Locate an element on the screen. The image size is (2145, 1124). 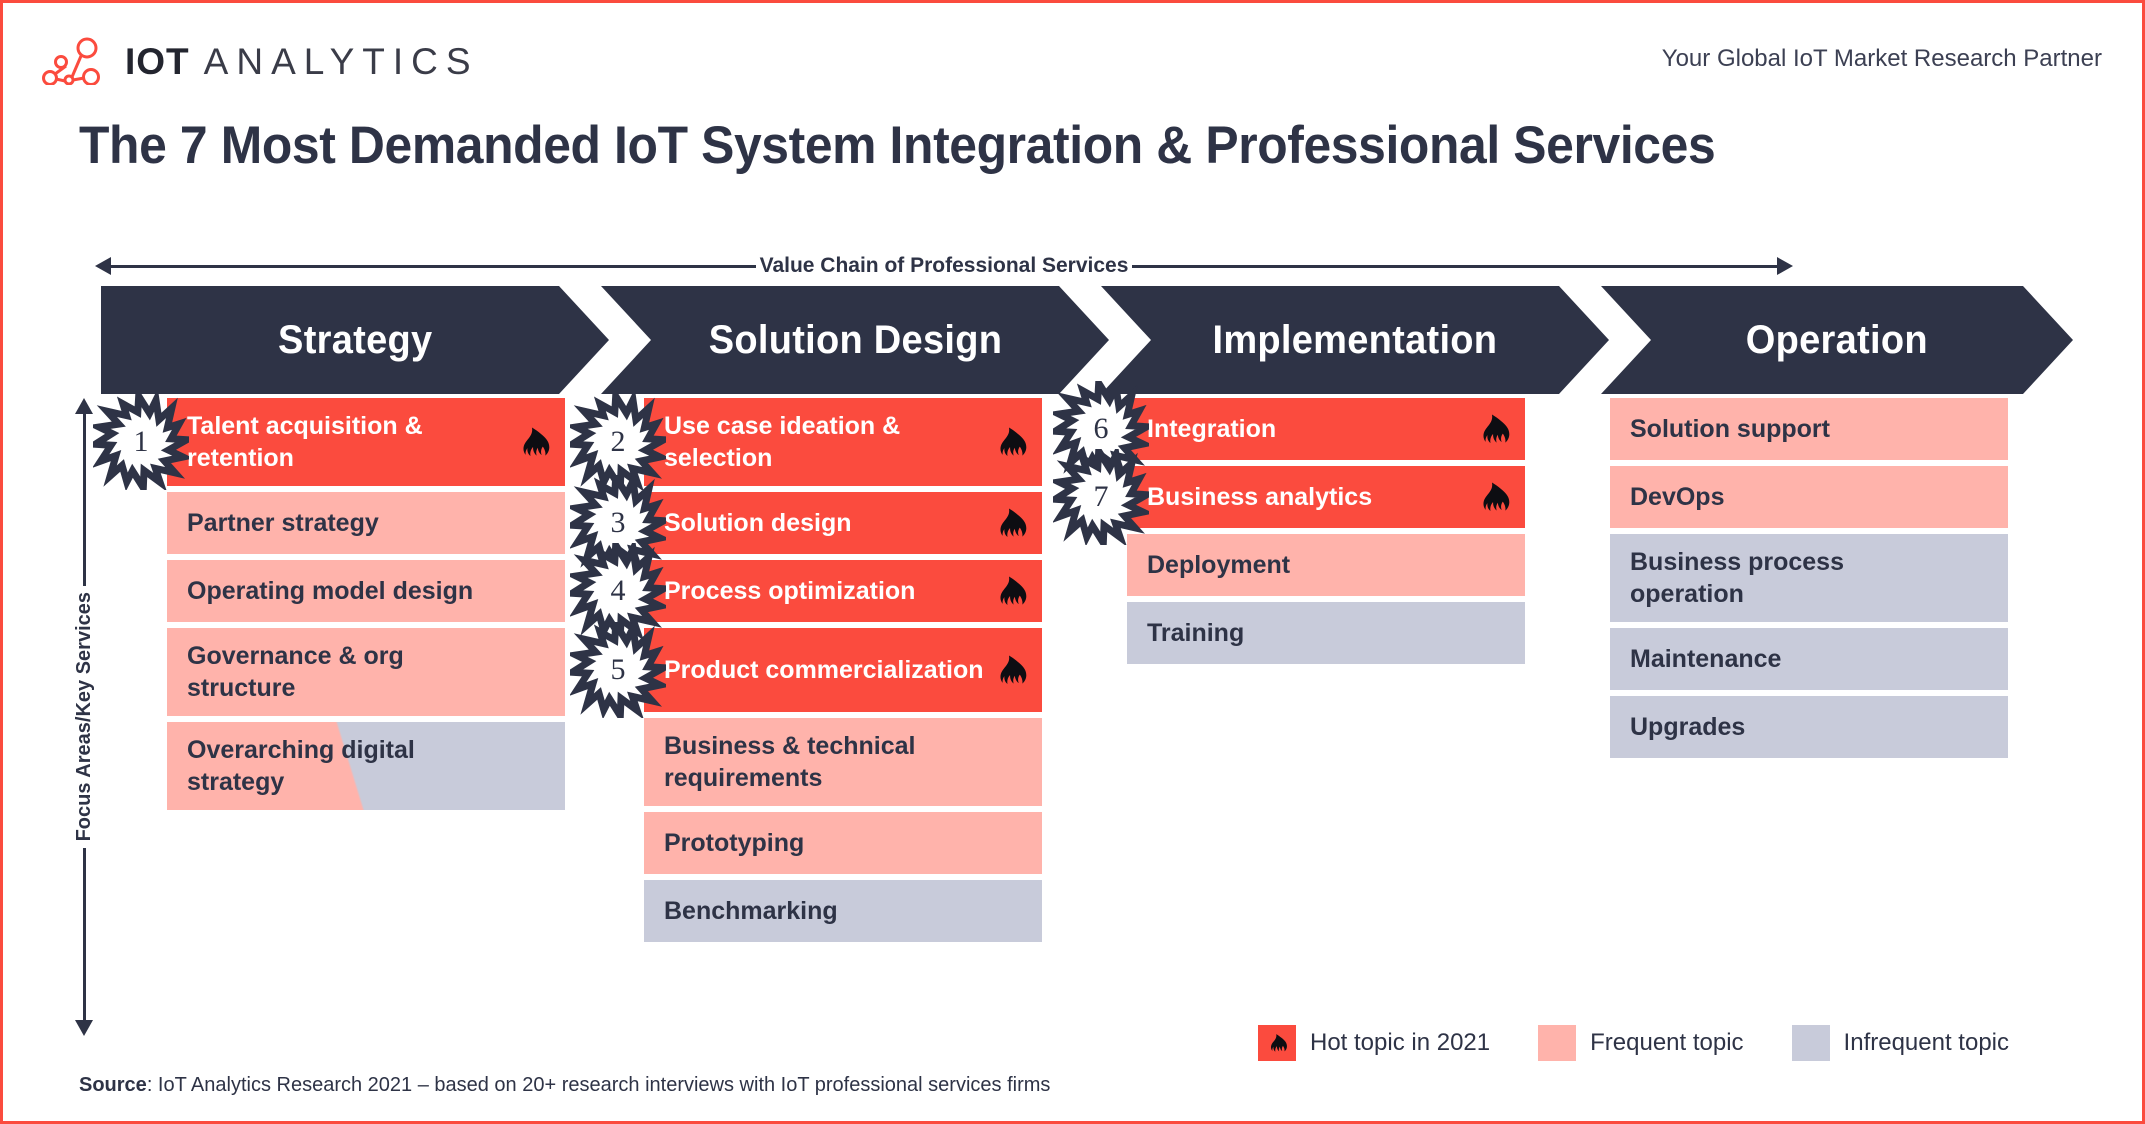
stage-chevron-operation: Operation is located at coordinates (1837, 340).